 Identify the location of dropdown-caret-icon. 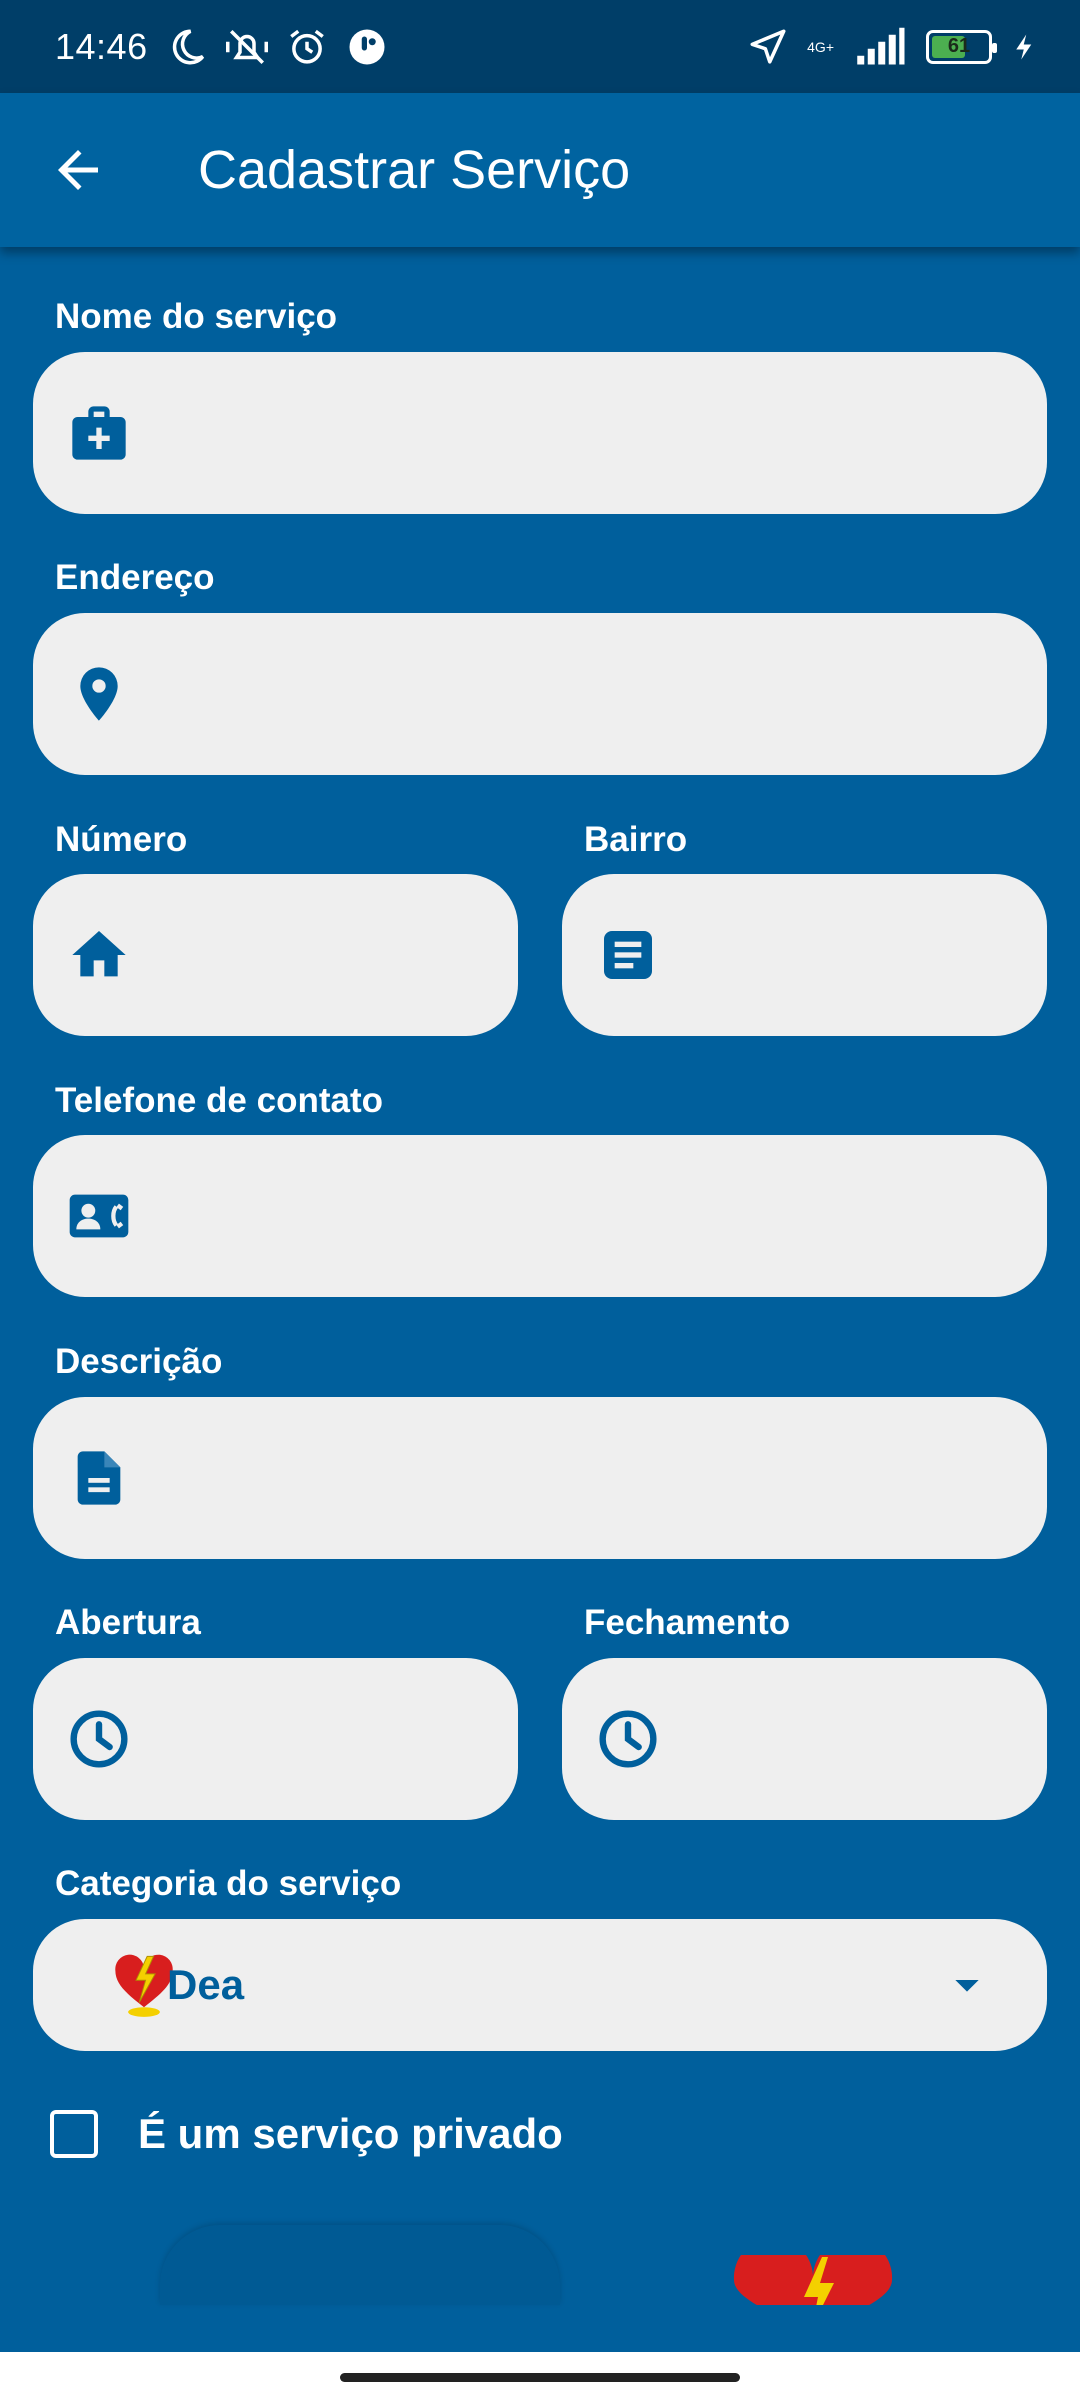
(967, 1985).